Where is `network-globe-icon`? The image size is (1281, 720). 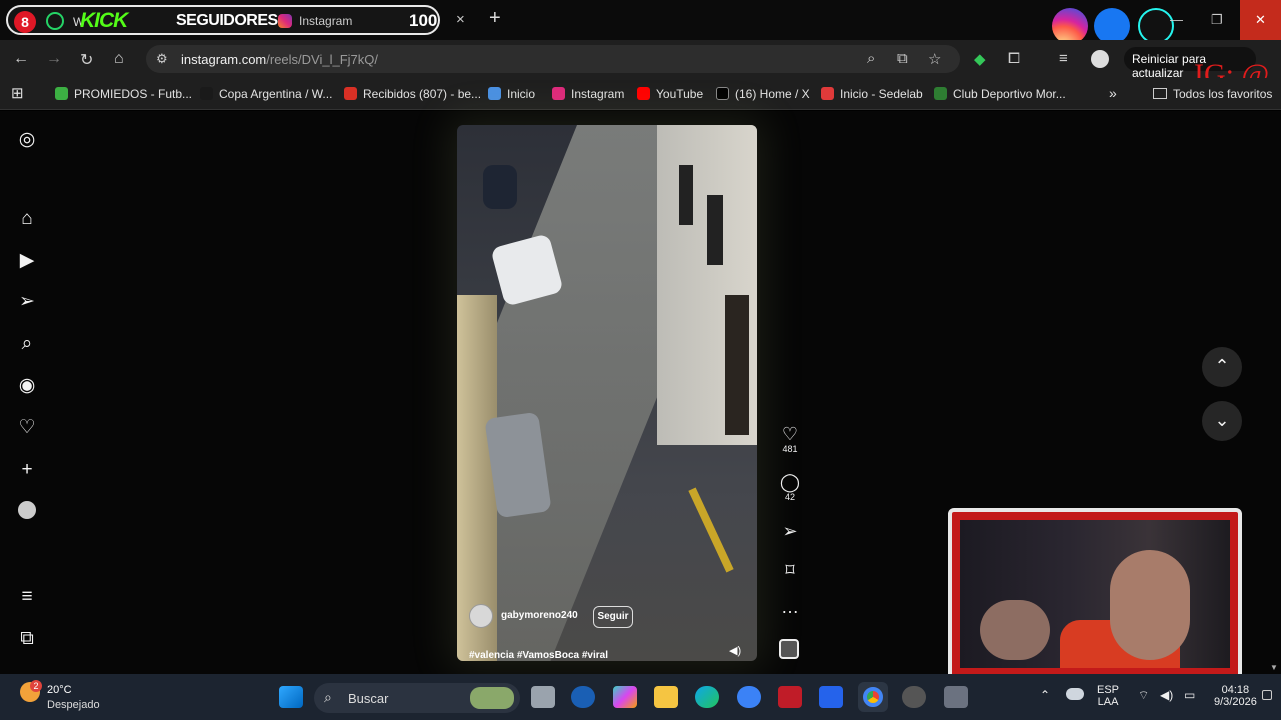 network-globe-icon is located at coordinates (749, 697).